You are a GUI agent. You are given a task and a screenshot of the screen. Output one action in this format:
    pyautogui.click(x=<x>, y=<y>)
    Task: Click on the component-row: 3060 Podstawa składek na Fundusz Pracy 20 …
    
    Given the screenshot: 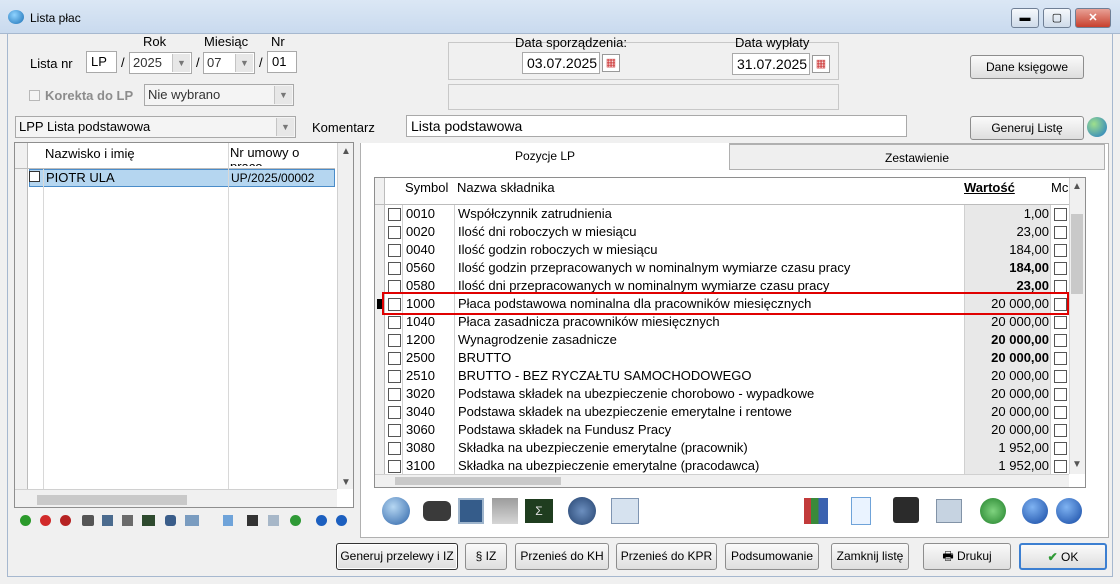 What is the action you would take?
    pyautogui.click(x=721, y=430)
    